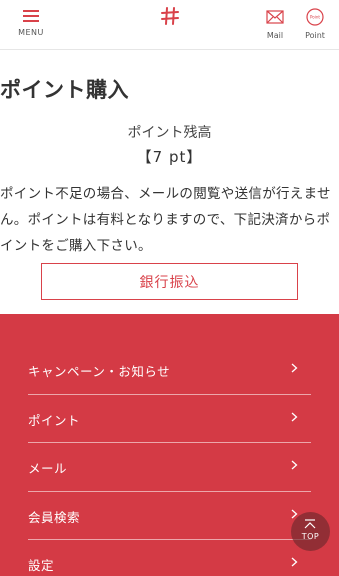 The image size is (339, 576). Describe the element at coordinates (169, 516) in the screenshot. I see `footer-item-member-search: 会員検索` at that location.